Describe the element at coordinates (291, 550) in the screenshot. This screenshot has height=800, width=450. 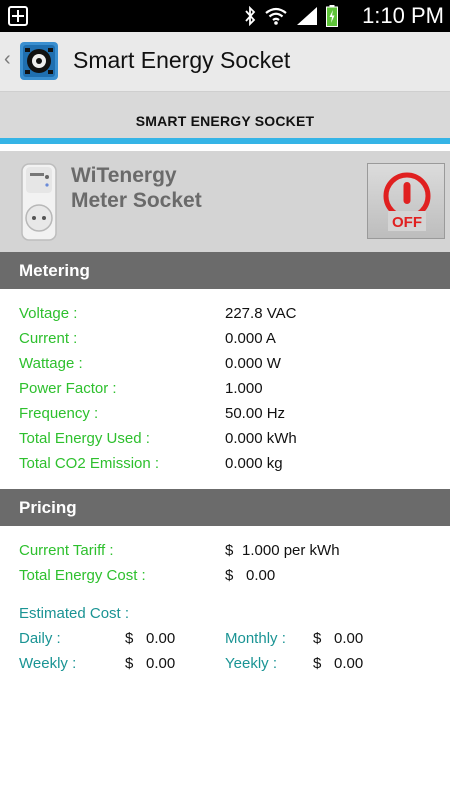
I see `tariff-value: 1.000 per kWh` at that location.